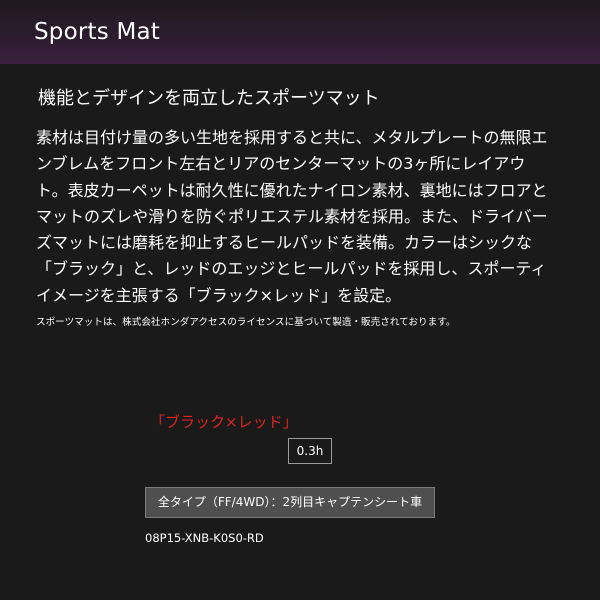 The height and width of the screenshot is (600, 600). What do you see at coordinates (310, 451) in the screenshot?
I see `work-time-badge: 0.3h` at bounding box center [310, 451].